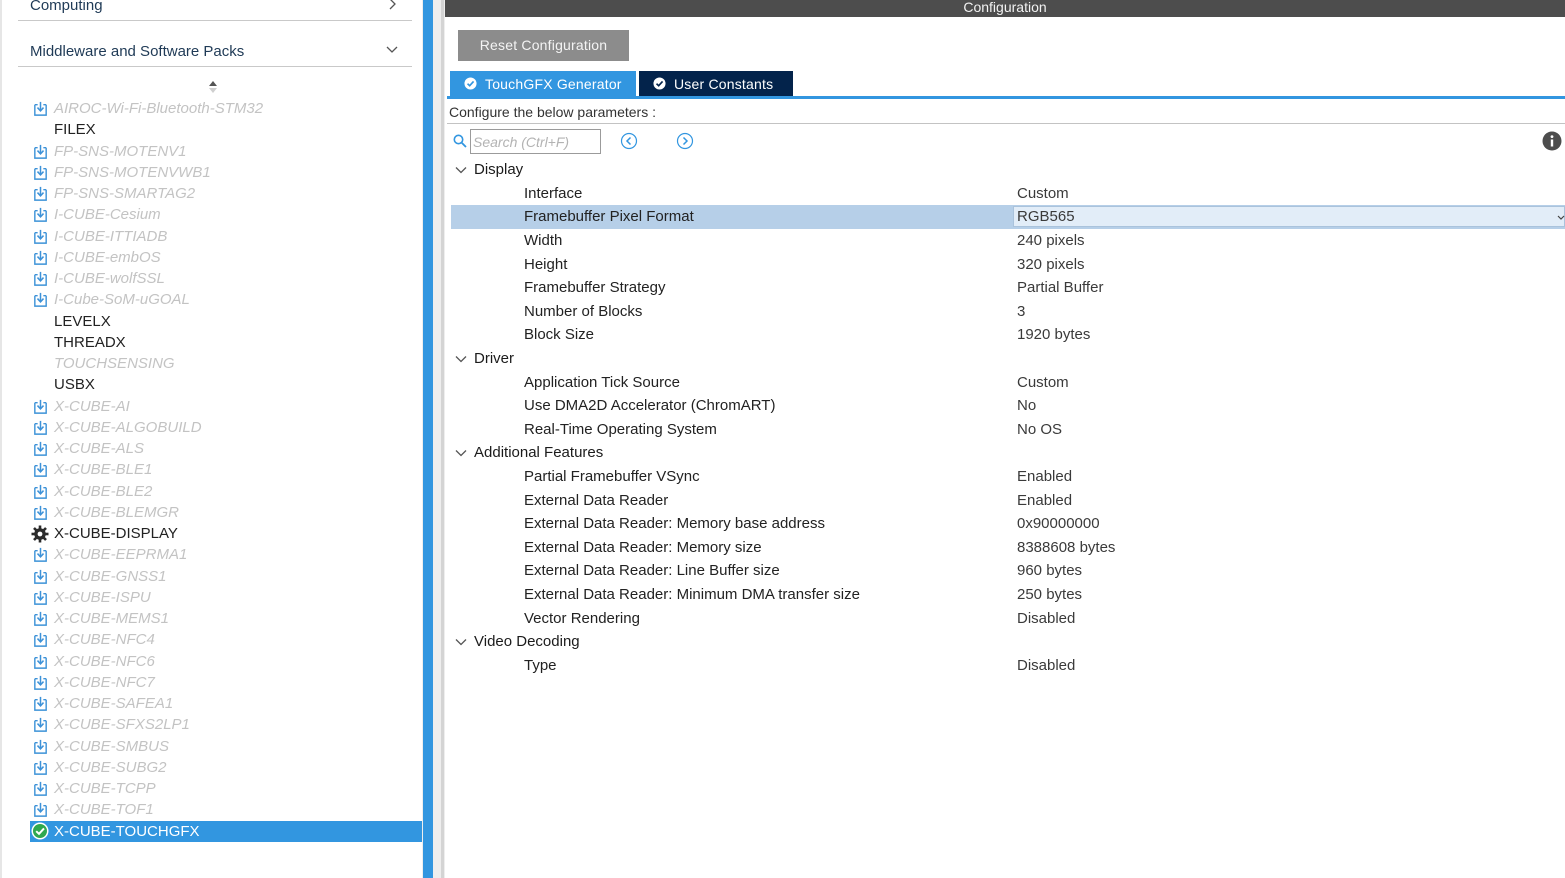 This screenshot has width=1565, height=878. What do you see at coordinates (216, 767) in the screenshot?
I see `pack-item: X-CUBE-SUBG2` at bounding box center [216, 767].